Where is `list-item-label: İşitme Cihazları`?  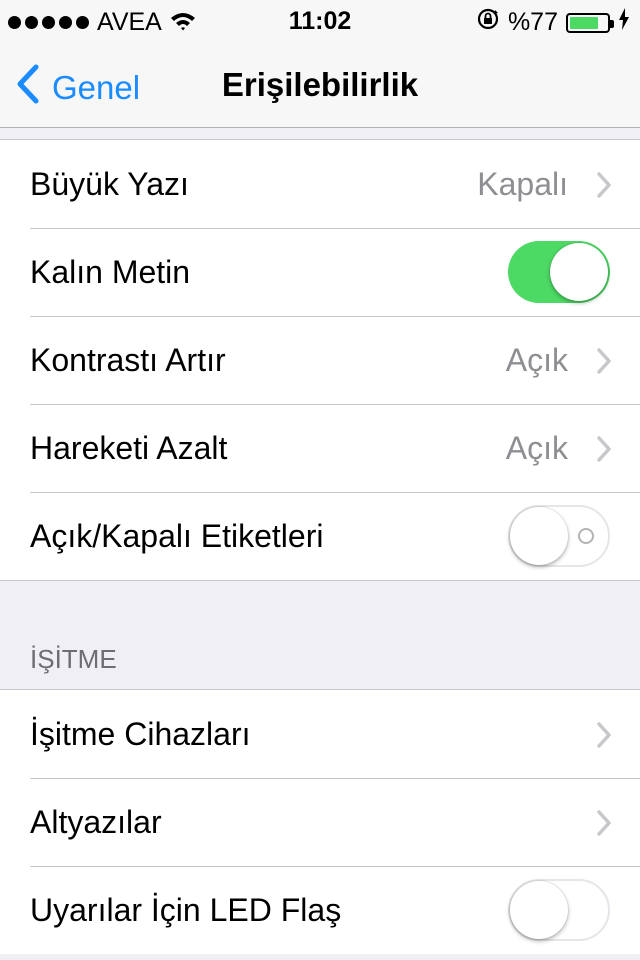
list-item-label: İşitme Cihazları is located at coordinates (140, 733).